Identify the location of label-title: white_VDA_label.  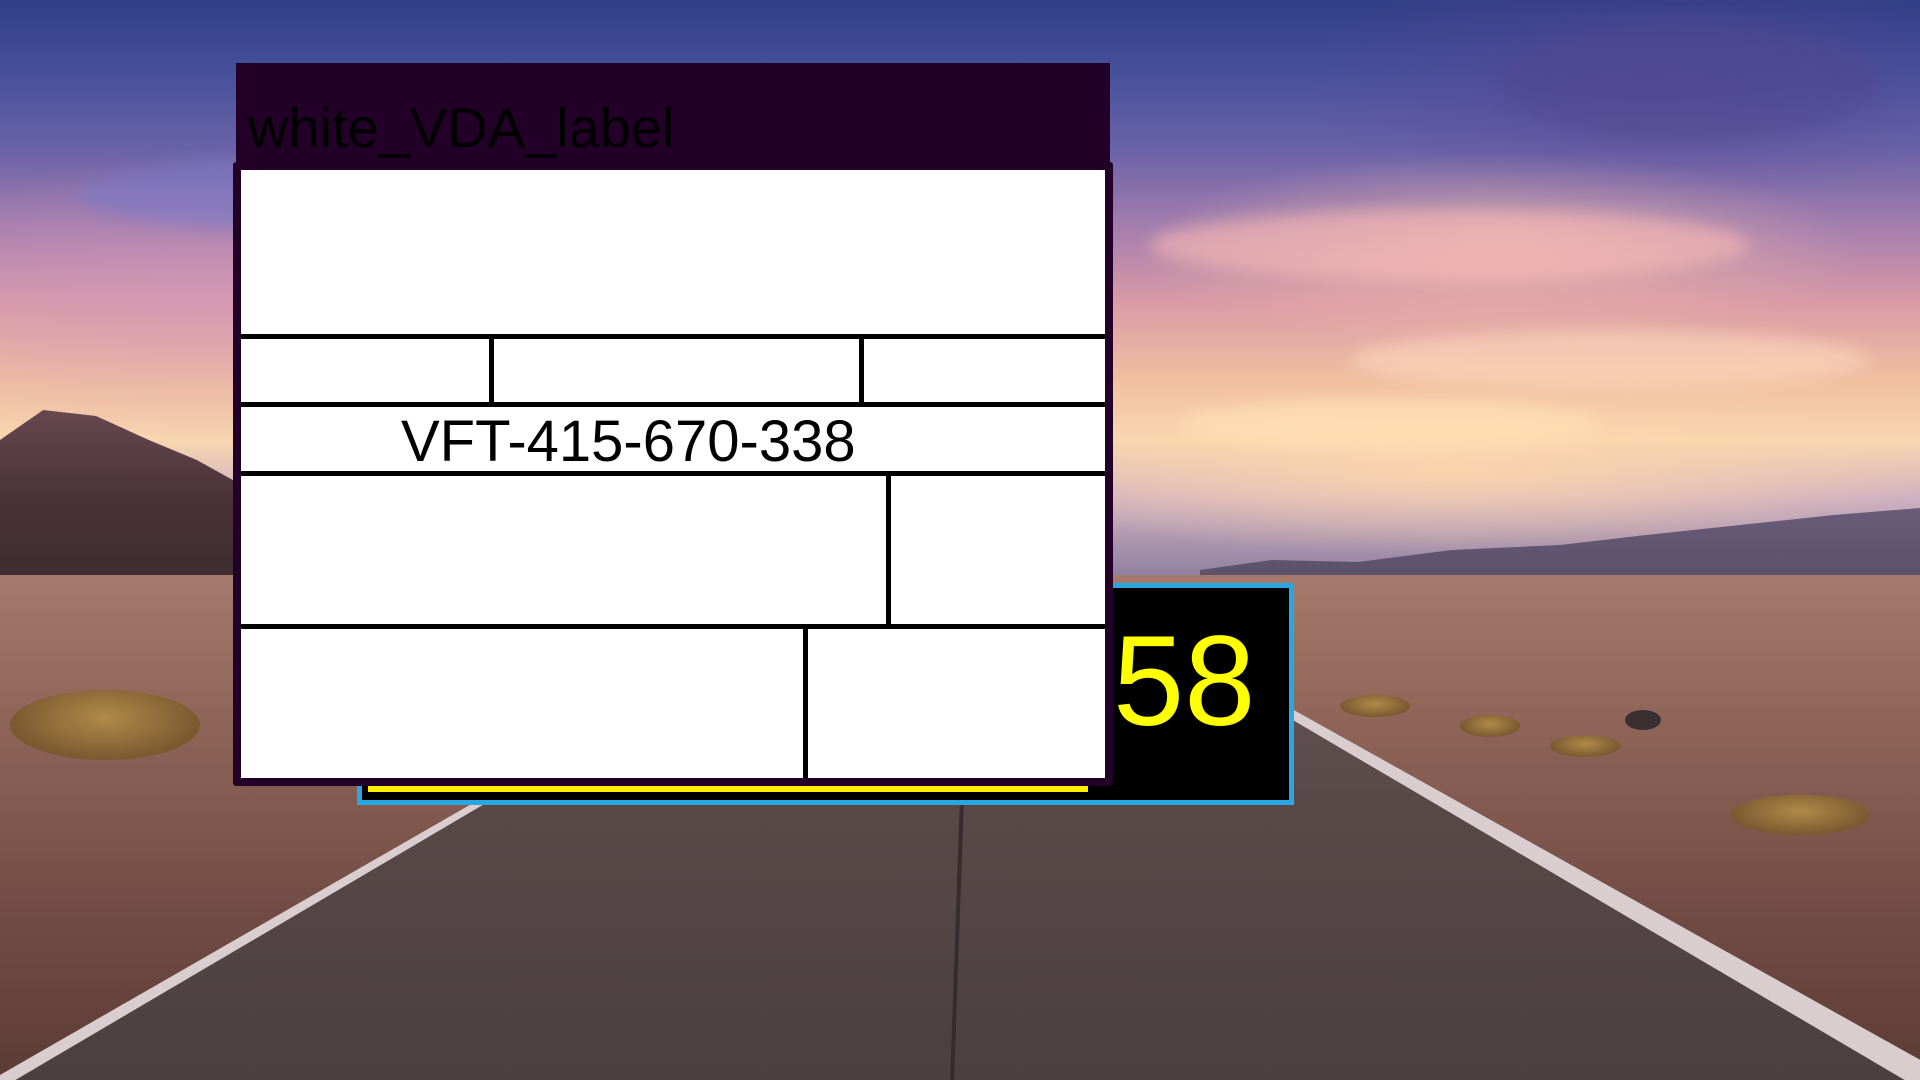
(461, 127).